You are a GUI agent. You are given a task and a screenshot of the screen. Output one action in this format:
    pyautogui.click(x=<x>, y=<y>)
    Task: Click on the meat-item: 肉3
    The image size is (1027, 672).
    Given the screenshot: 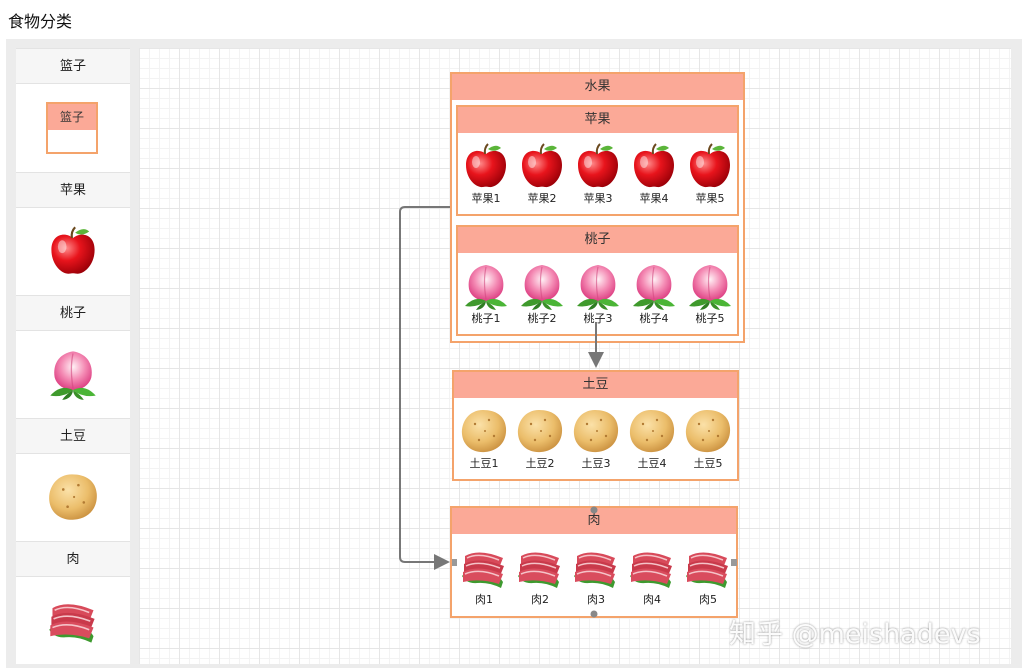 What is the action you would take?
    pyautogui.click(x=596, y=574)
    